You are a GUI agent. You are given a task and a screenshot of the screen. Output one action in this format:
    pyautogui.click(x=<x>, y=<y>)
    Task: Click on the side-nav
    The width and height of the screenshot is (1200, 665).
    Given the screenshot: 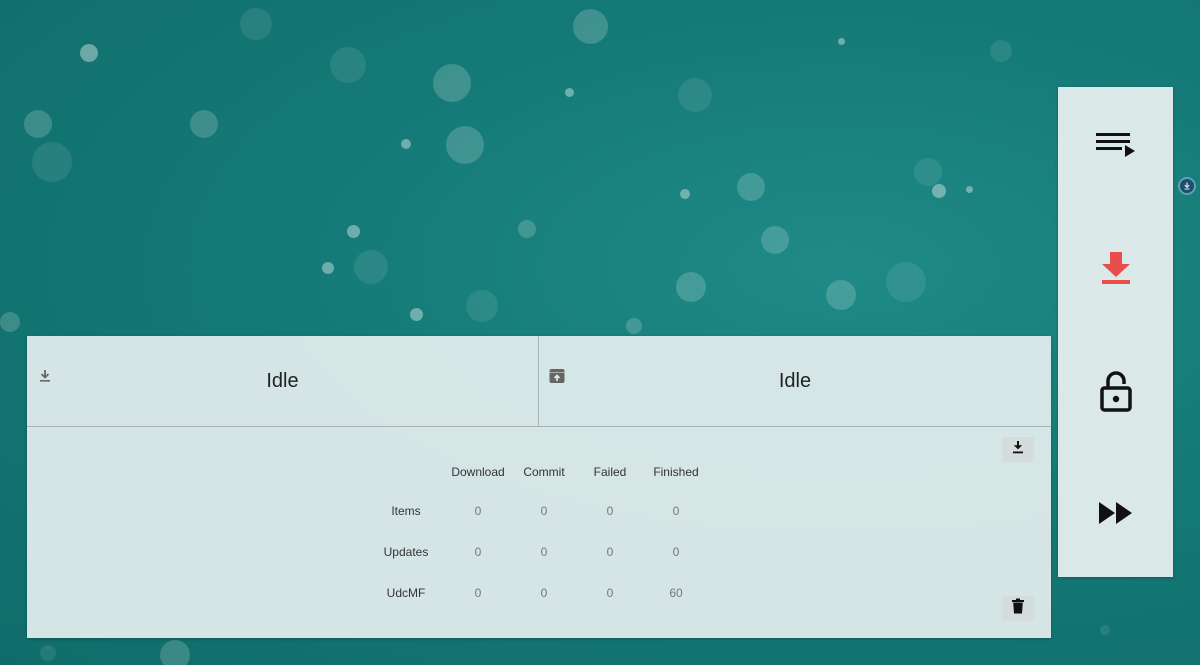 What is the action you would take?
    pyautogui.click(x=1115, y=332)
    